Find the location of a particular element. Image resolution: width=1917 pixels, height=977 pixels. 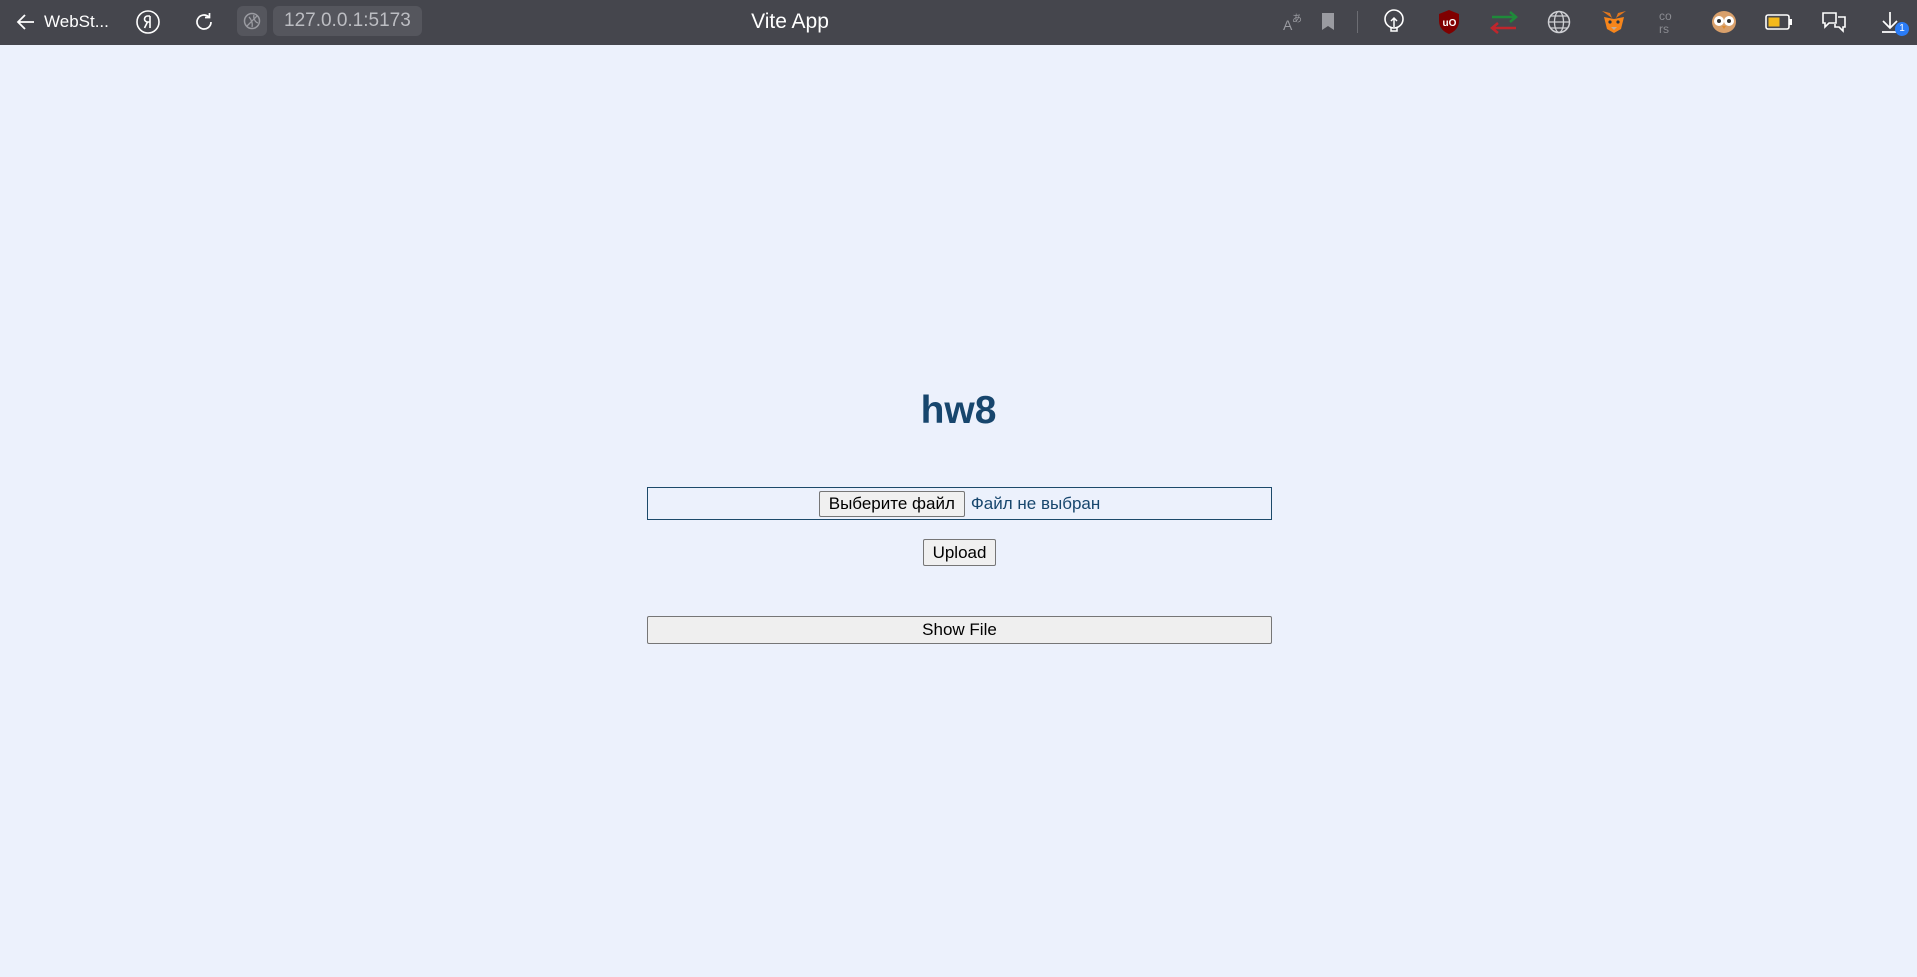

chat-extension is located at coordinates (1834, 22).